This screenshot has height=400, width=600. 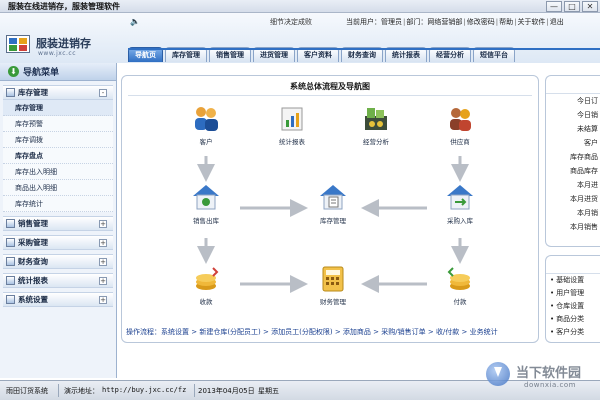 What do you see at coordinates (460, 119) in the screenshot?
I see `supplier-icon` at bounding box center [460, 119].